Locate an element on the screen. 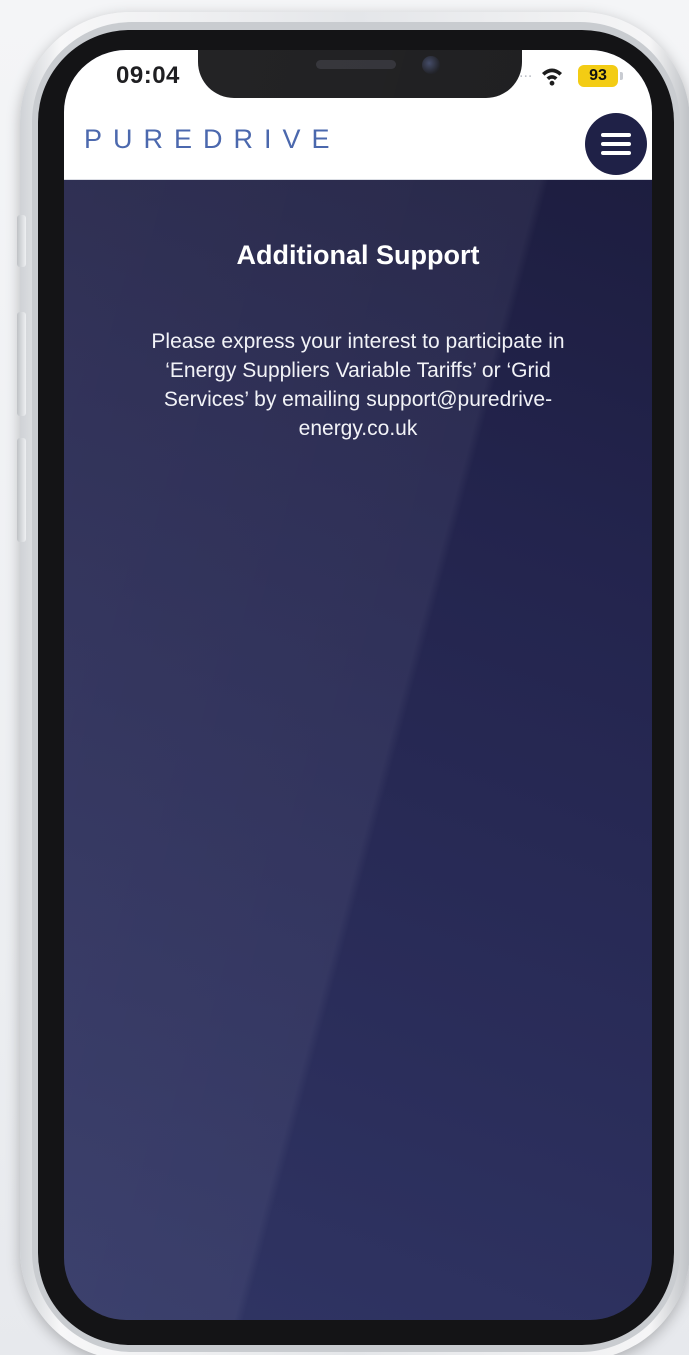 The image size is (689, 1355). mute-switch is located at coordinates (21, 241).